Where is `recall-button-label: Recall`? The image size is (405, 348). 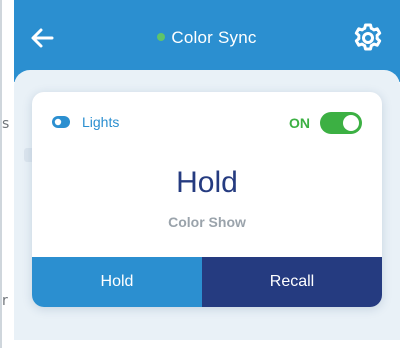
recall-button-label: Recall is located at coordinates (292, 281).